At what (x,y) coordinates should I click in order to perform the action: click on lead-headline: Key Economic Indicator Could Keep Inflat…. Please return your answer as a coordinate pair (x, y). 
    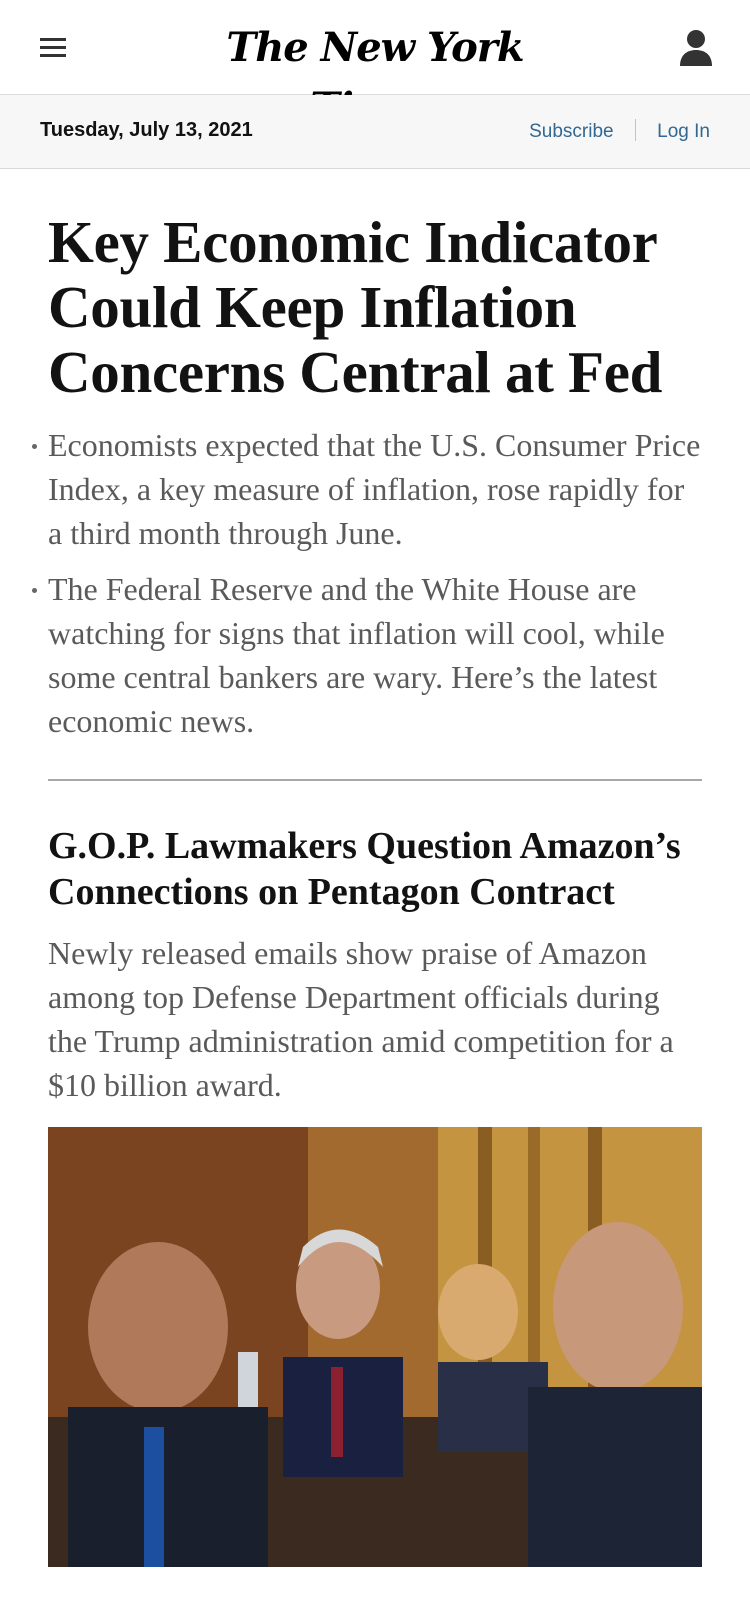
    Looking at the image, I should click on (375, 307).